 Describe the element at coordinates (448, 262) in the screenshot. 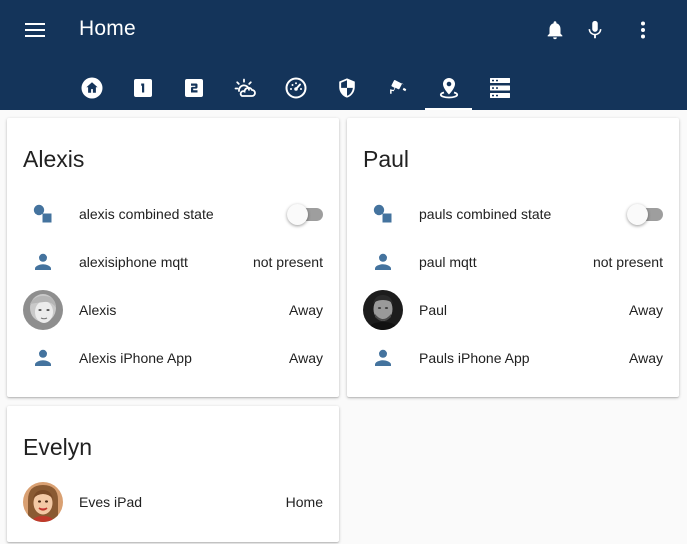

I see `entity-name: paul mqtt` at that location.